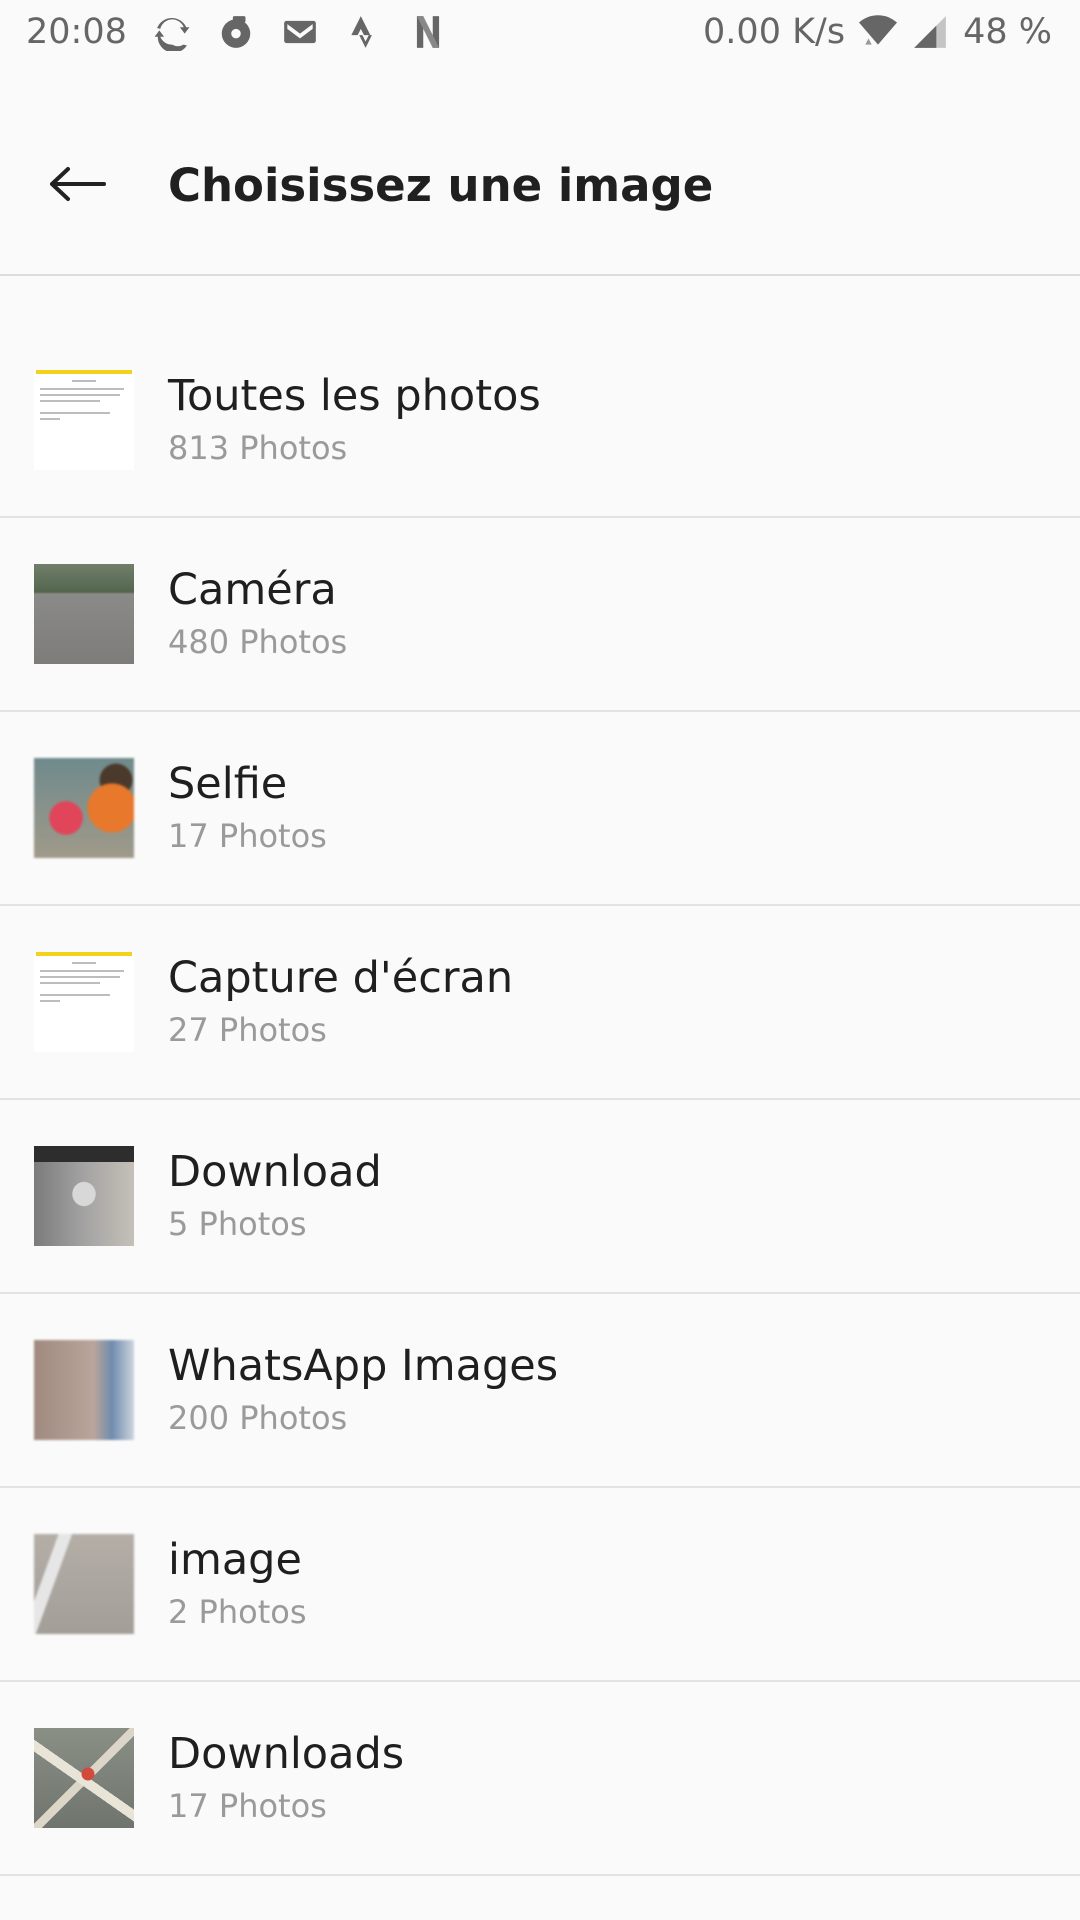 The image size is (1080, 1920). I want to click on netflix-icon, so click(428, 32).